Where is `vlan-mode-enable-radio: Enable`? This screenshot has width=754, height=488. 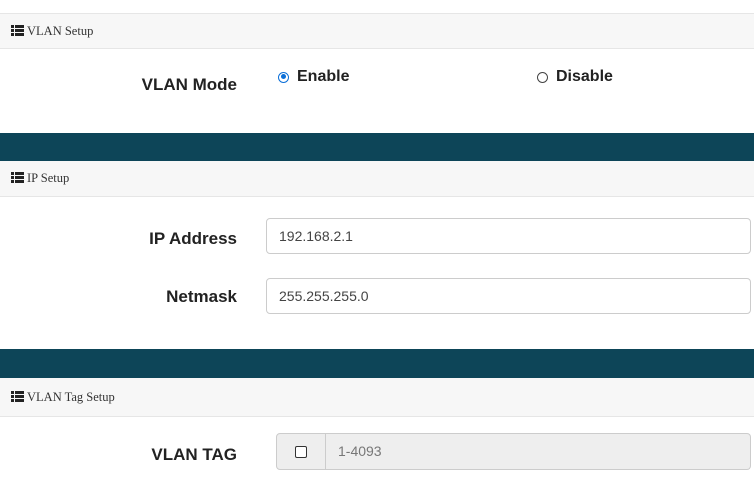
vlan-mode-enable-radio: Enable is located at coordinates (313, 77).